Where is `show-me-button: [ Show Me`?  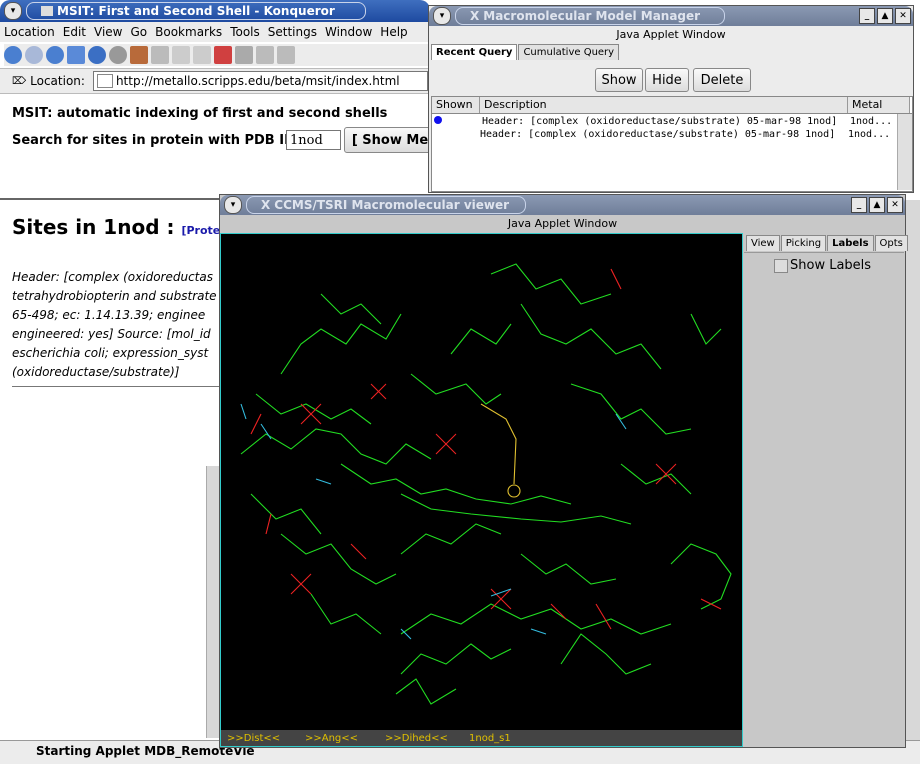 show-me-button: [ Show Me is located at coordinates (390, 140).